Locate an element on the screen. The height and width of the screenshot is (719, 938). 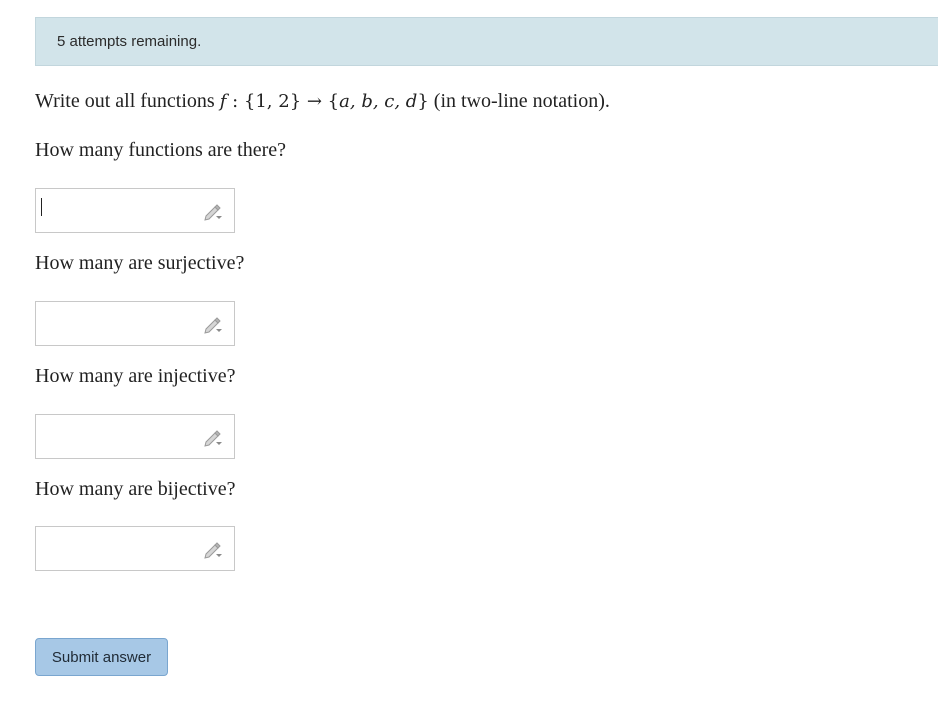
attempts-banner: 5 attempts remaining. is located at coordinates (486, 41).